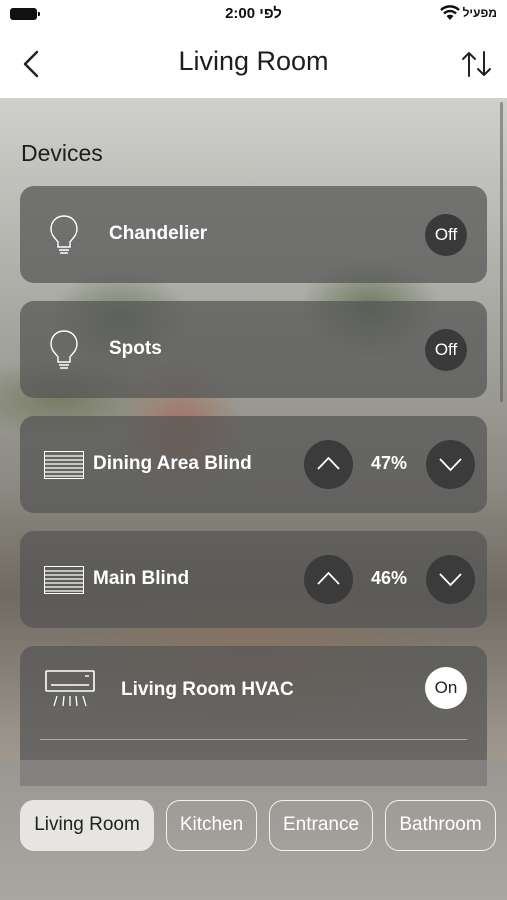 The width and height of the screenshot is (507, 900). I want to click on room-tab-entrance: Entrance, so click(321, 825).